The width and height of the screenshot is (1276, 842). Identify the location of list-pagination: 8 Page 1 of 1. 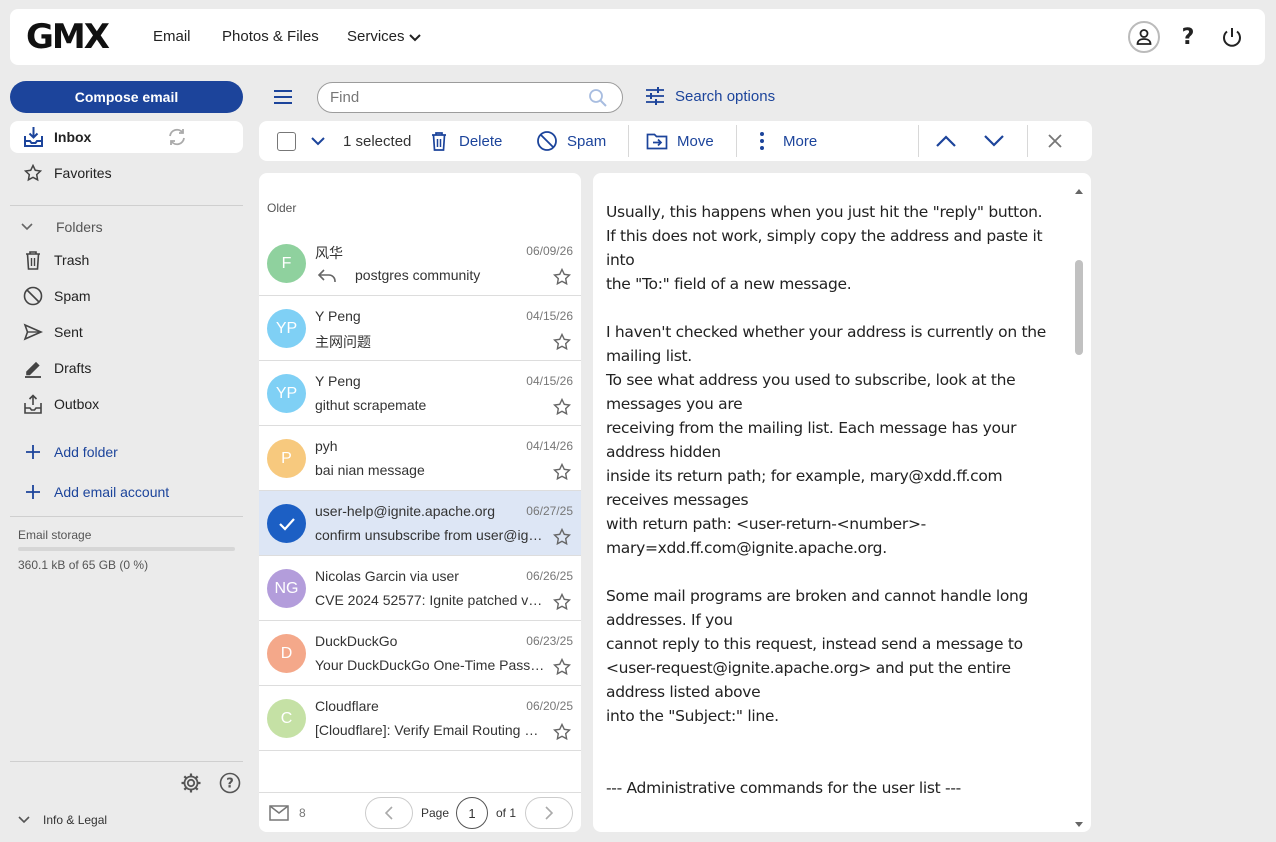
(420, 812).